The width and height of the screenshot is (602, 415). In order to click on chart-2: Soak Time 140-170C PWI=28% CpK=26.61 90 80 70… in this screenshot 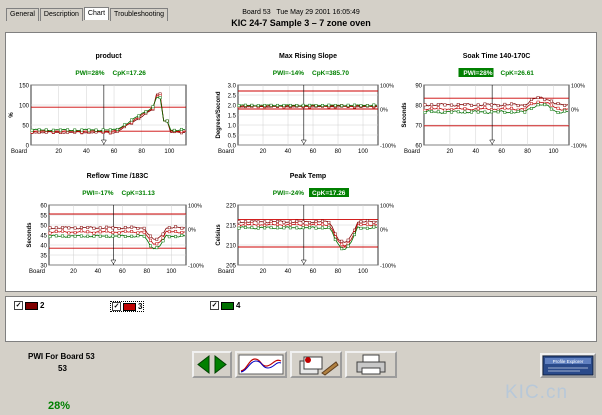, I will do `click(494, 104)`.